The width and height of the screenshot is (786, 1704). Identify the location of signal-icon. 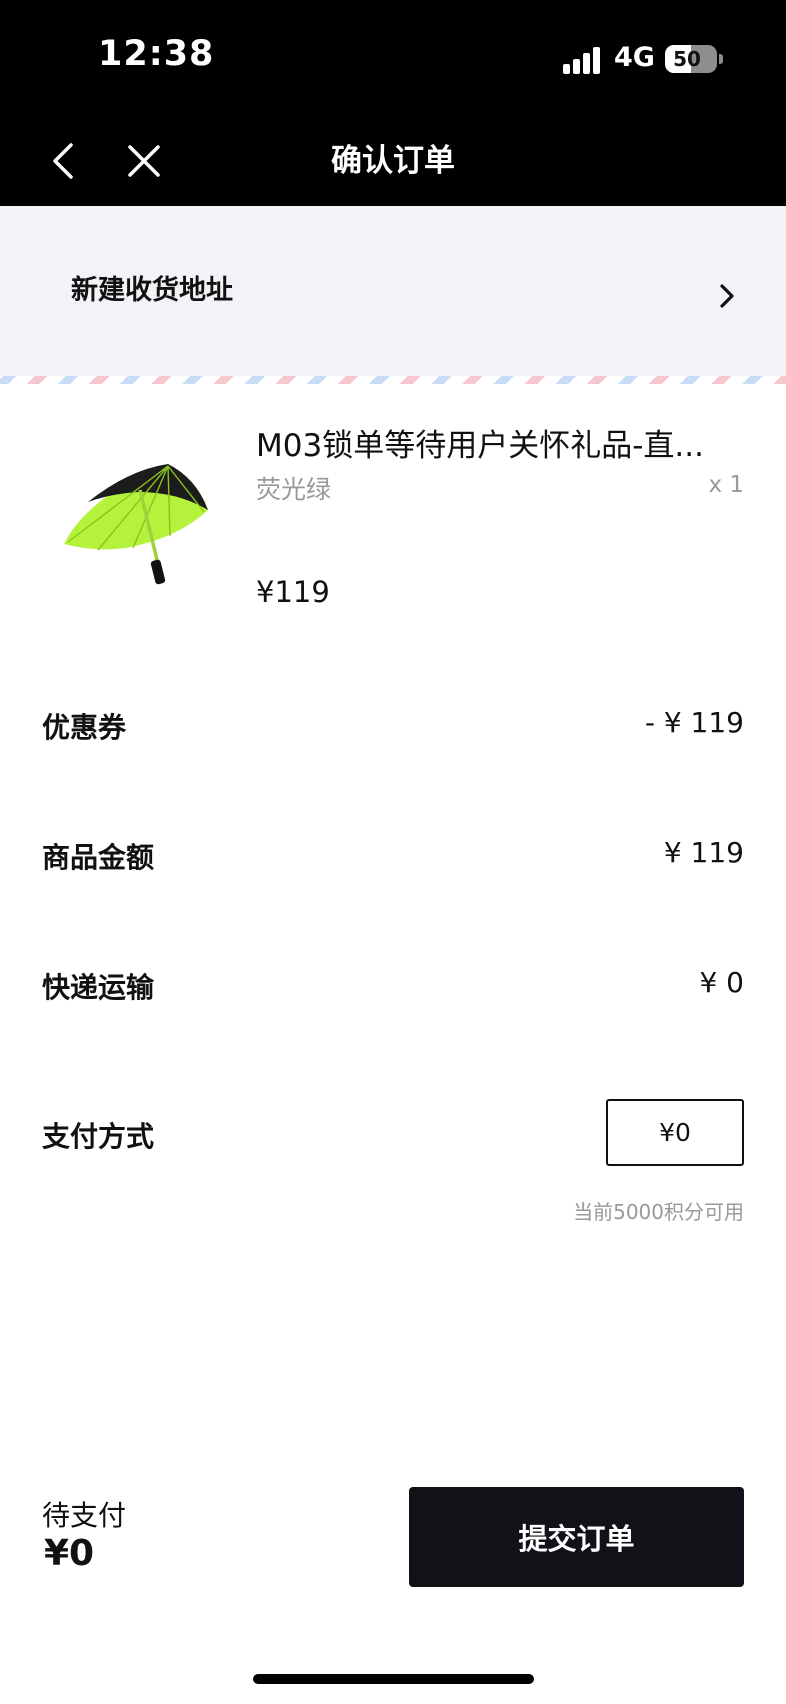
(584, 60).